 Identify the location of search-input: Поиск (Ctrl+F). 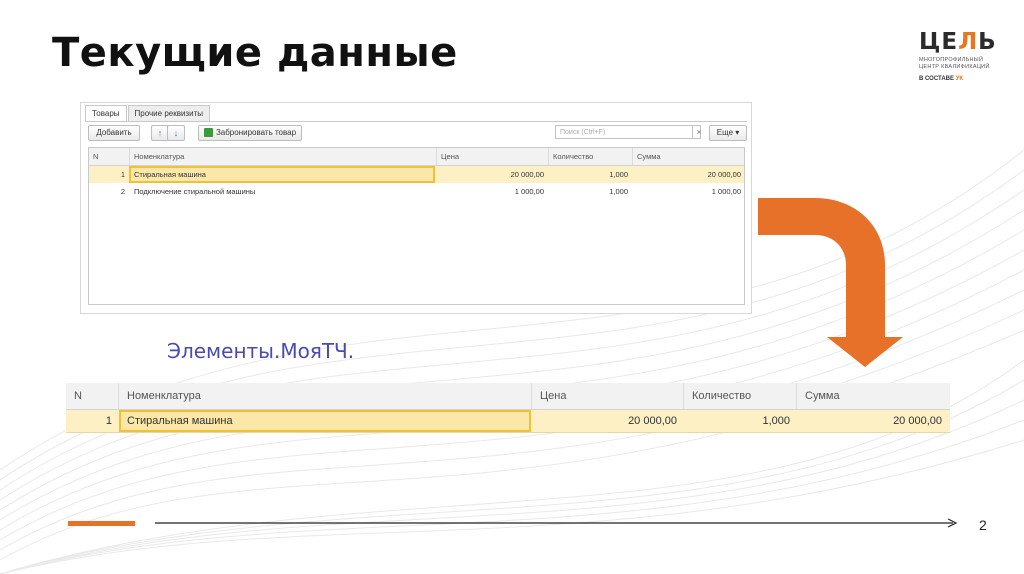
(628, 132).